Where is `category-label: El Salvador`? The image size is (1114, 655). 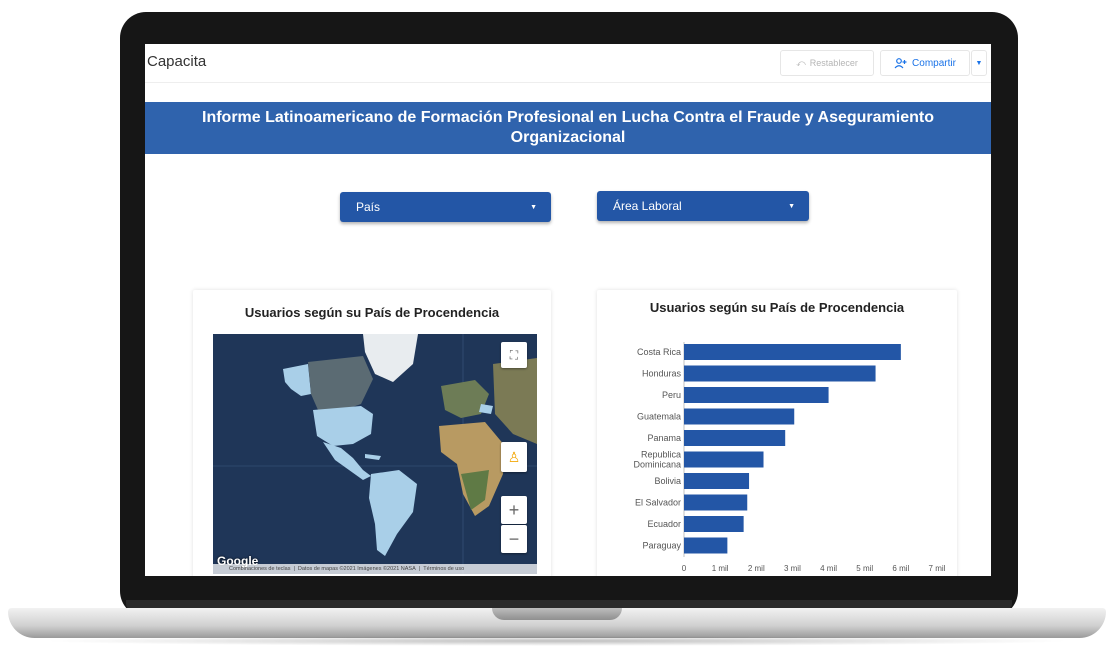 category-label: El Salvador is located at coordinates (658, 503).